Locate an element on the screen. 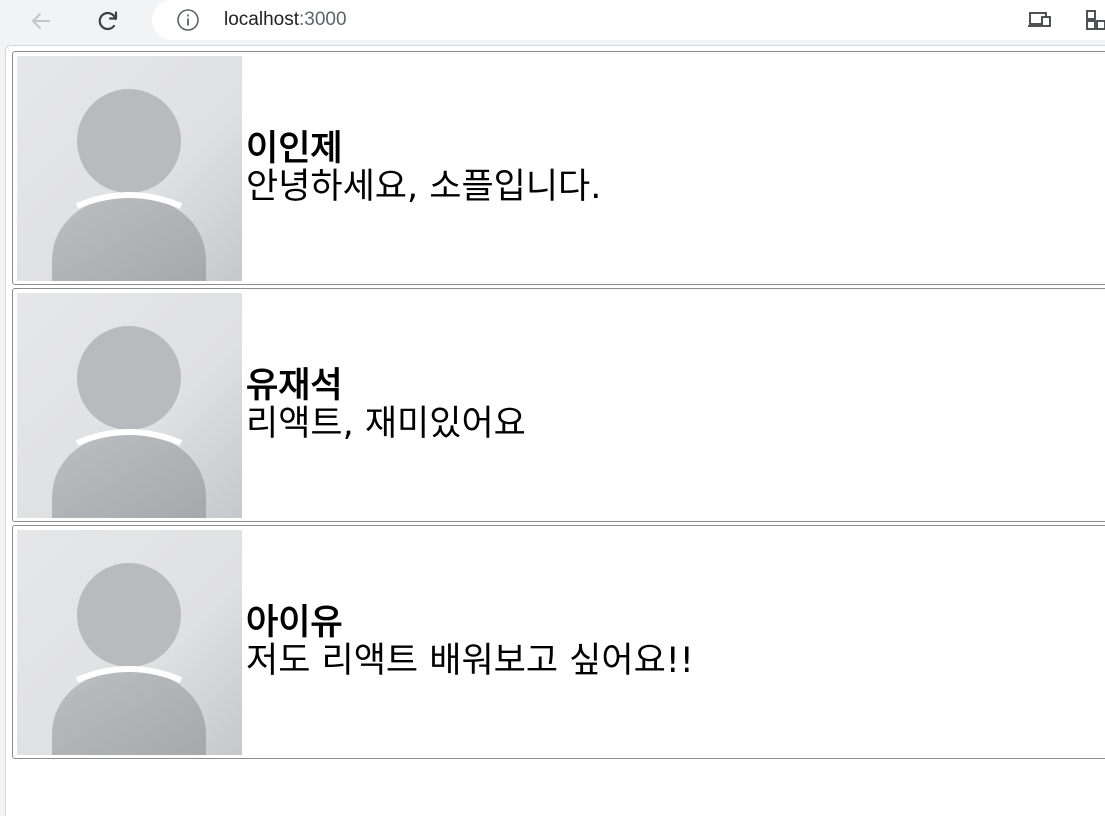 This screenshot has height=816, width=1105. arrow-left-icon is located at coordinates (41, 21).